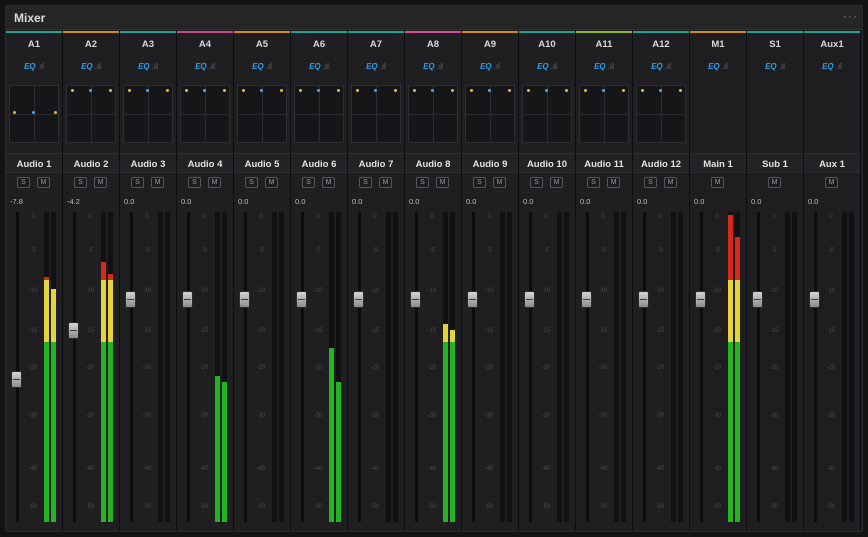  Describe the element at coordinates (331, 435) in the screenshot. I see `meter-green-segment` at that location.